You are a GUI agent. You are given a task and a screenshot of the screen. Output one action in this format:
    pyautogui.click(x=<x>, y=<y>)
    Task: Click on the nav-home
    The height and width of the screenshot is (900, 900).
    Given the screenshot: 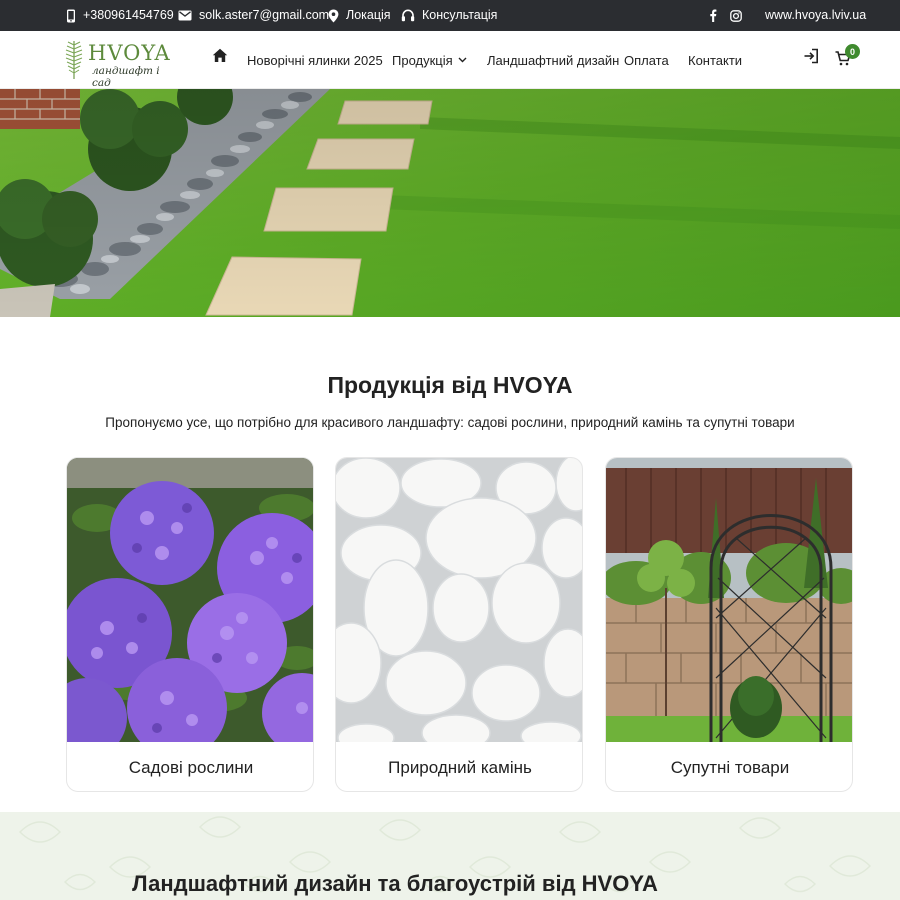 What is the action you would take?
    pyautogui.click(x=220, y=58)
    